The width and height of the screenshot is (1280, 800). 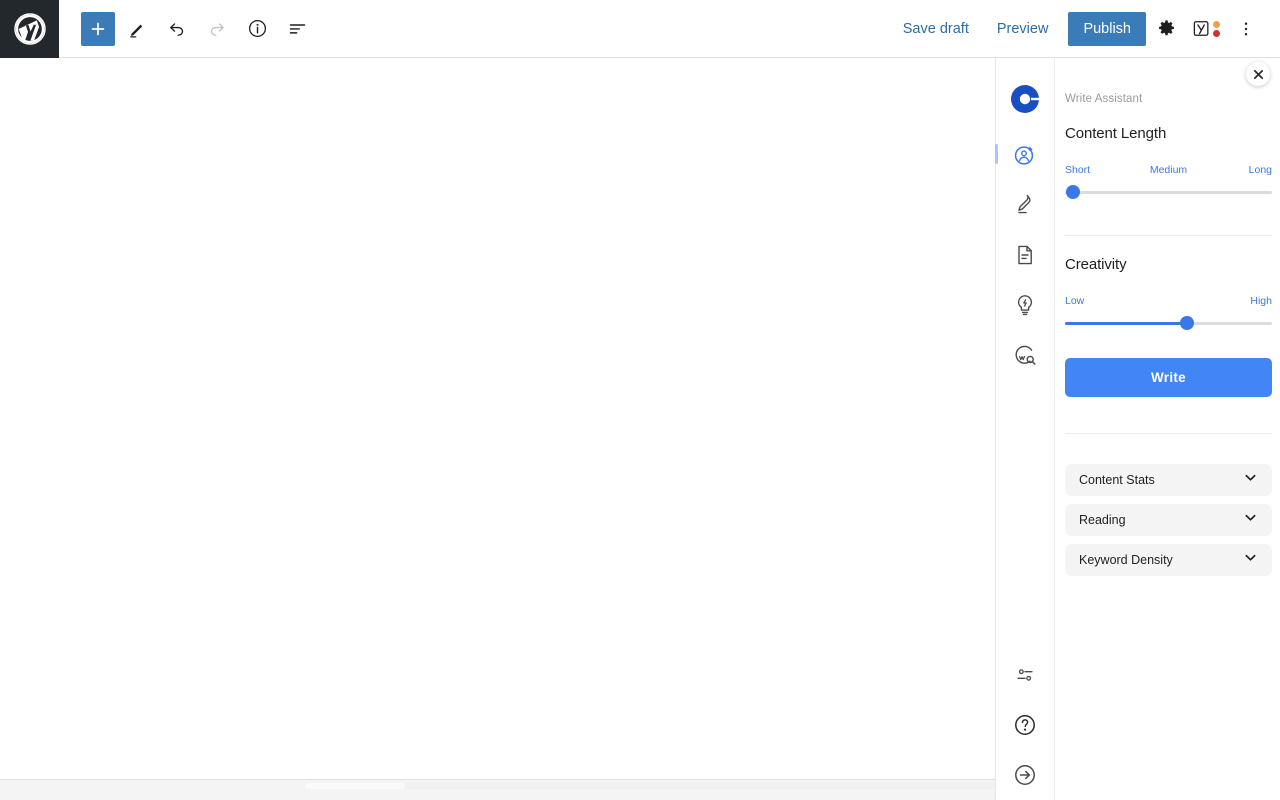 What do you see at coordinates (29, 29) in the screenshot?
I see `wordpress-logo-icon` at bounding box center [29, 29].